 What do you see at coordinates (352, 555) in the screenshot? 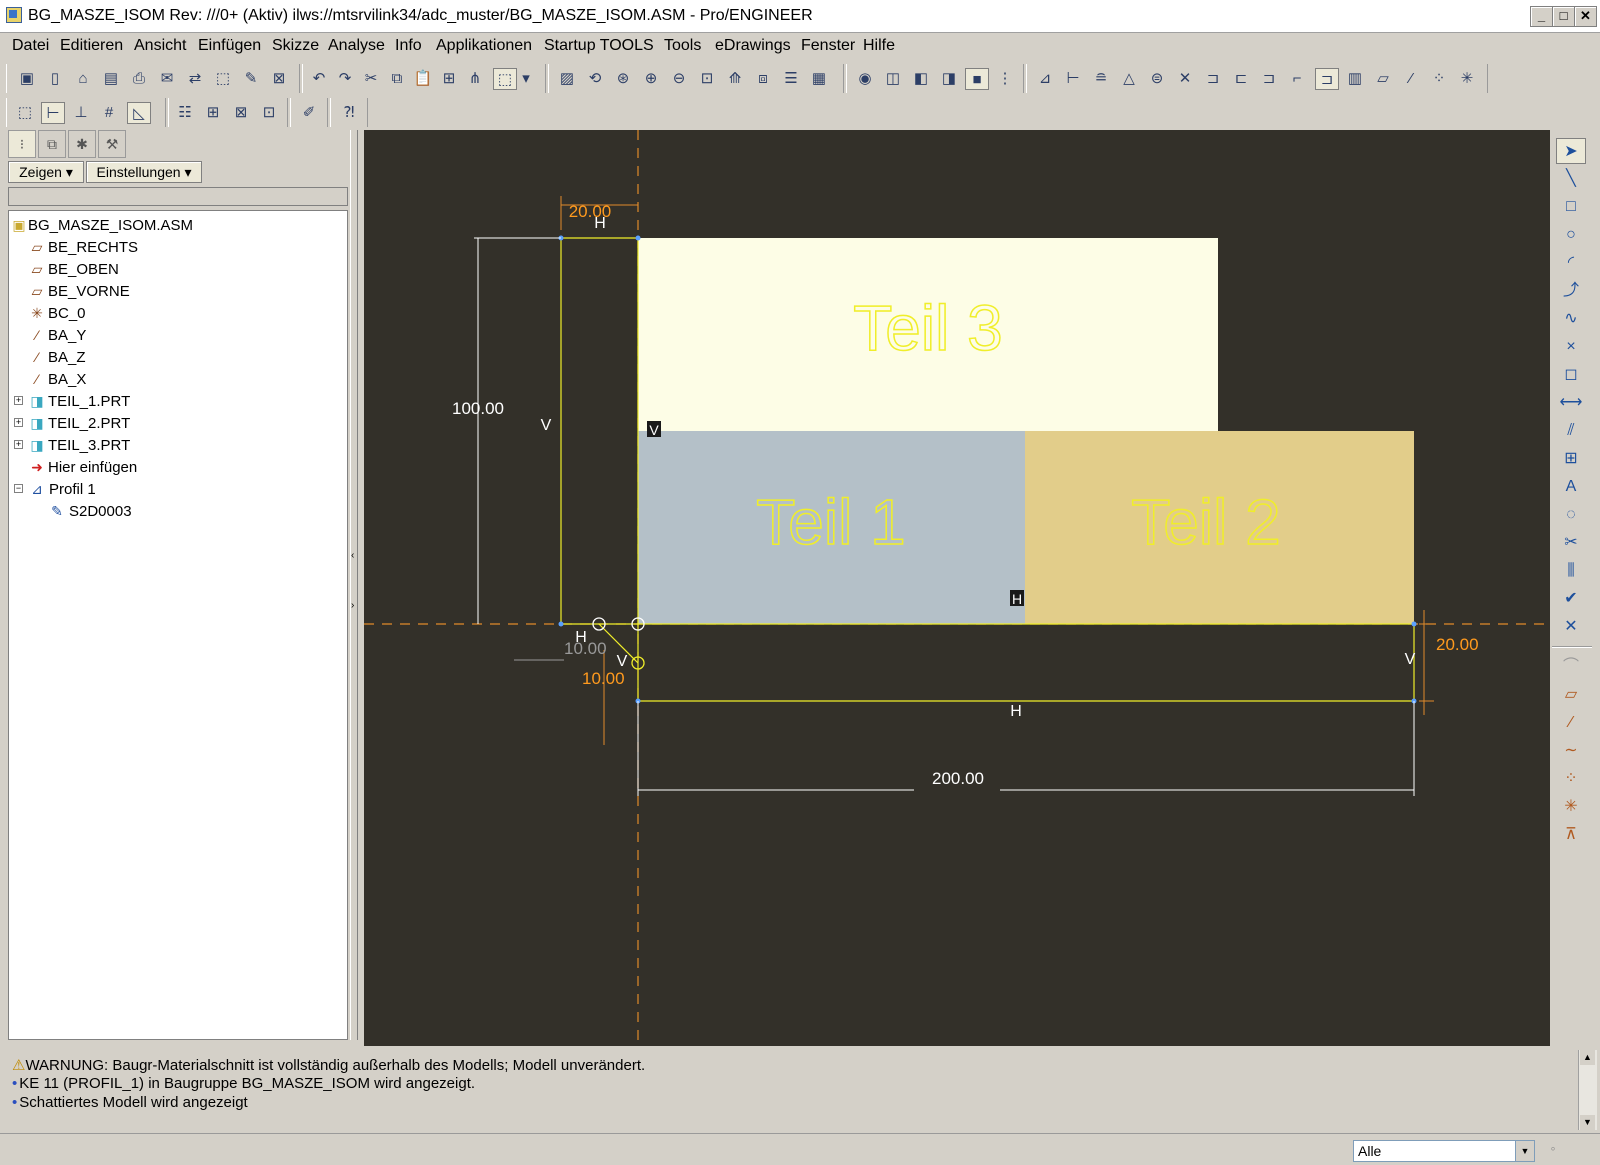
I see `collapse-arrow-icon: ‹` at bounding box center [352, 555].